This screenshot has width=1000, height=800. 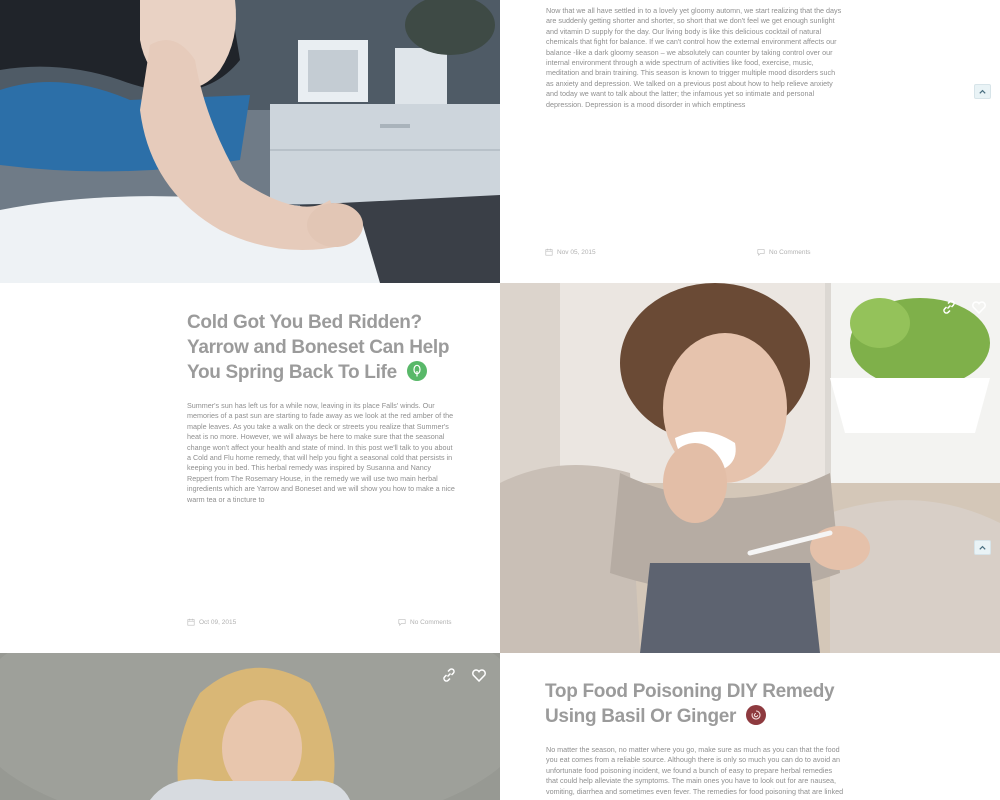 What do you see at coordinates (576, 252) in the screenshot?
I see `post-date-text: Nov 05, 2015` at bounding box center [576, 252].